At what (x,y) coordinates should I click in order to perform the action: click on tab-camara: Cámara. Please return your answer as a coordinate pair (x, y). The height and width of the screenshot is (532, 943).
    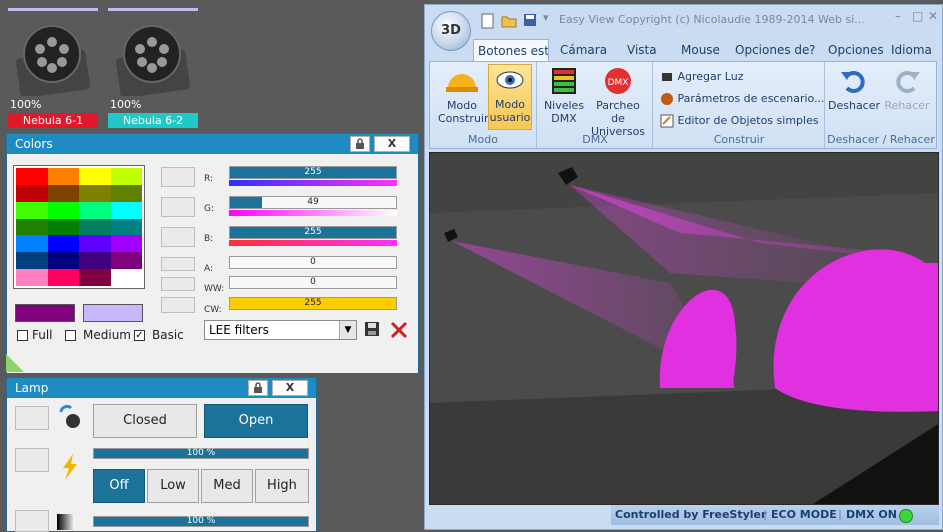
    Looking at the image, I should click on (583, 50).